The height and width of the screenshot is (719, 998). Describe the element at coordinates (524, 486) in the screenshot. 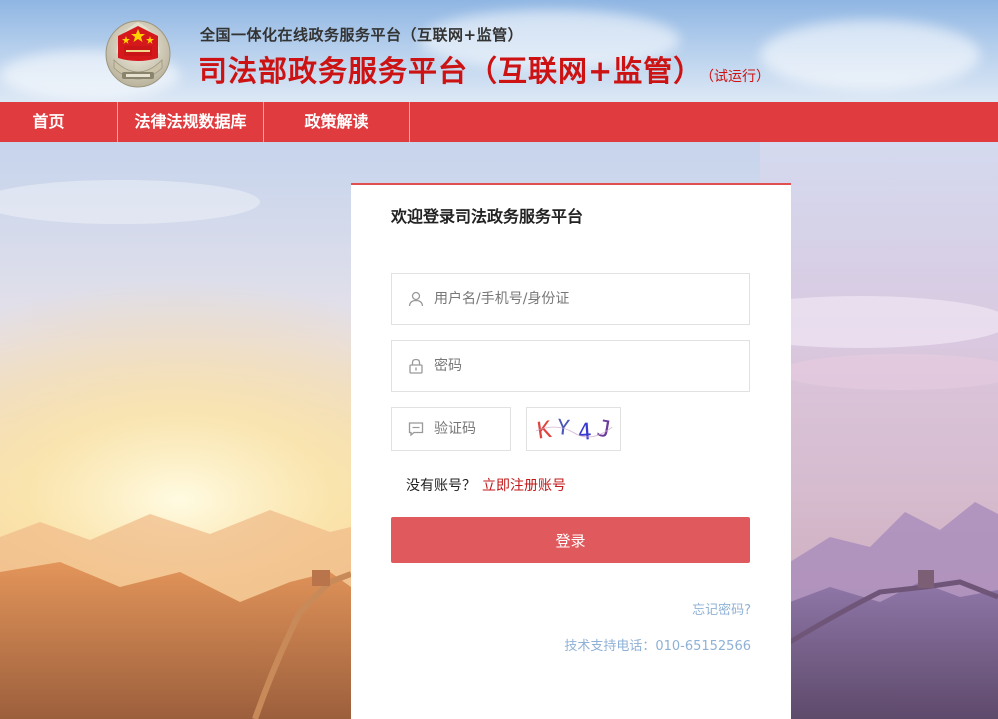

I see `register-link: 立即注册账号` at that location.